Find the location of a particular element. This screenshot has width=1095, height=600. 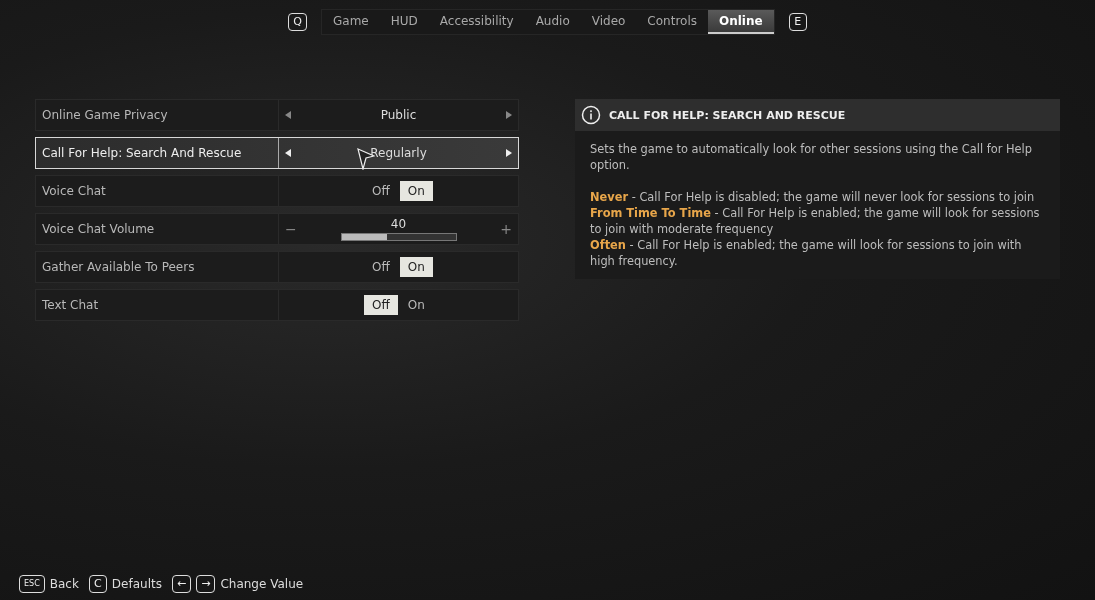

slider-value: 40 is located at coordinates (398, 224).